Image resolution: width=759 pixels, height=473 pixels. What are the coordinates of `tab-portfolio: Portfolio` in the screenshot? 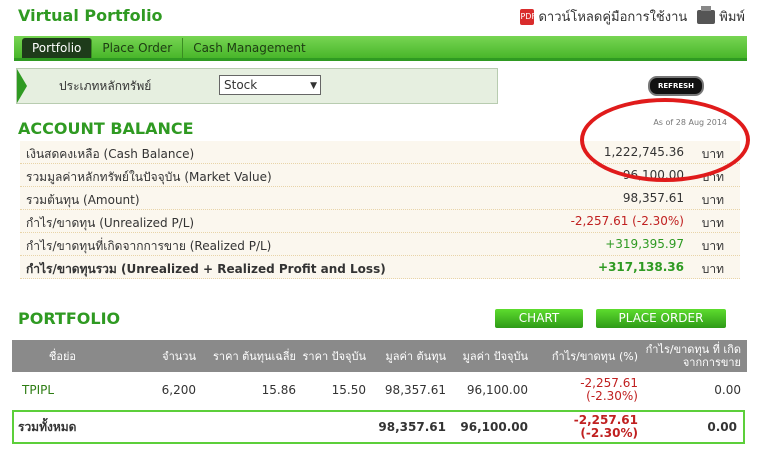 It's located at (57, 48).